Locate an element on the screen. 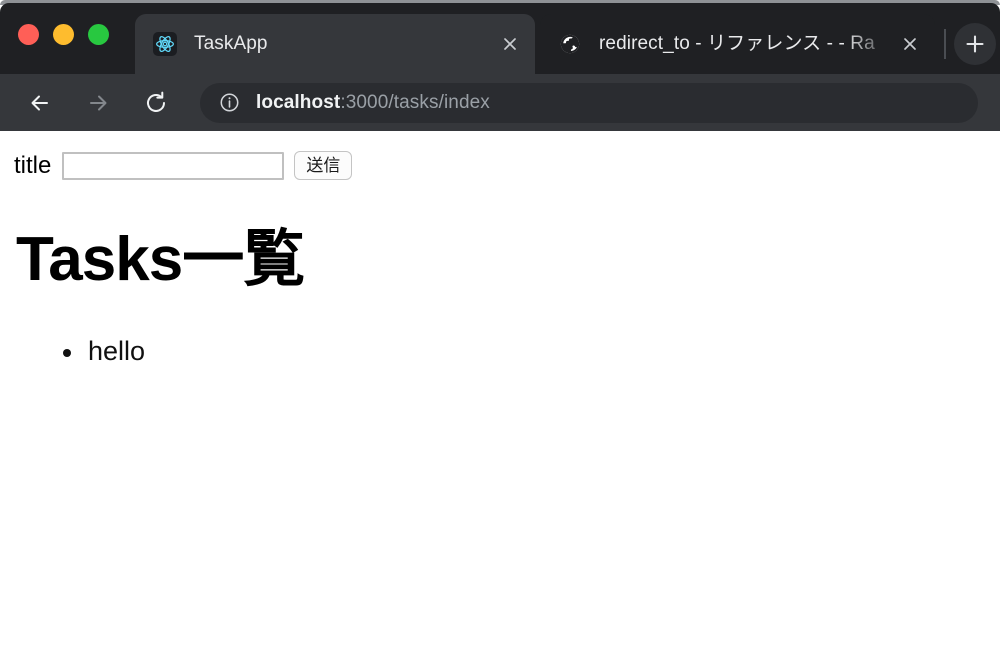  forward-button is located at coordinates (98, 103).